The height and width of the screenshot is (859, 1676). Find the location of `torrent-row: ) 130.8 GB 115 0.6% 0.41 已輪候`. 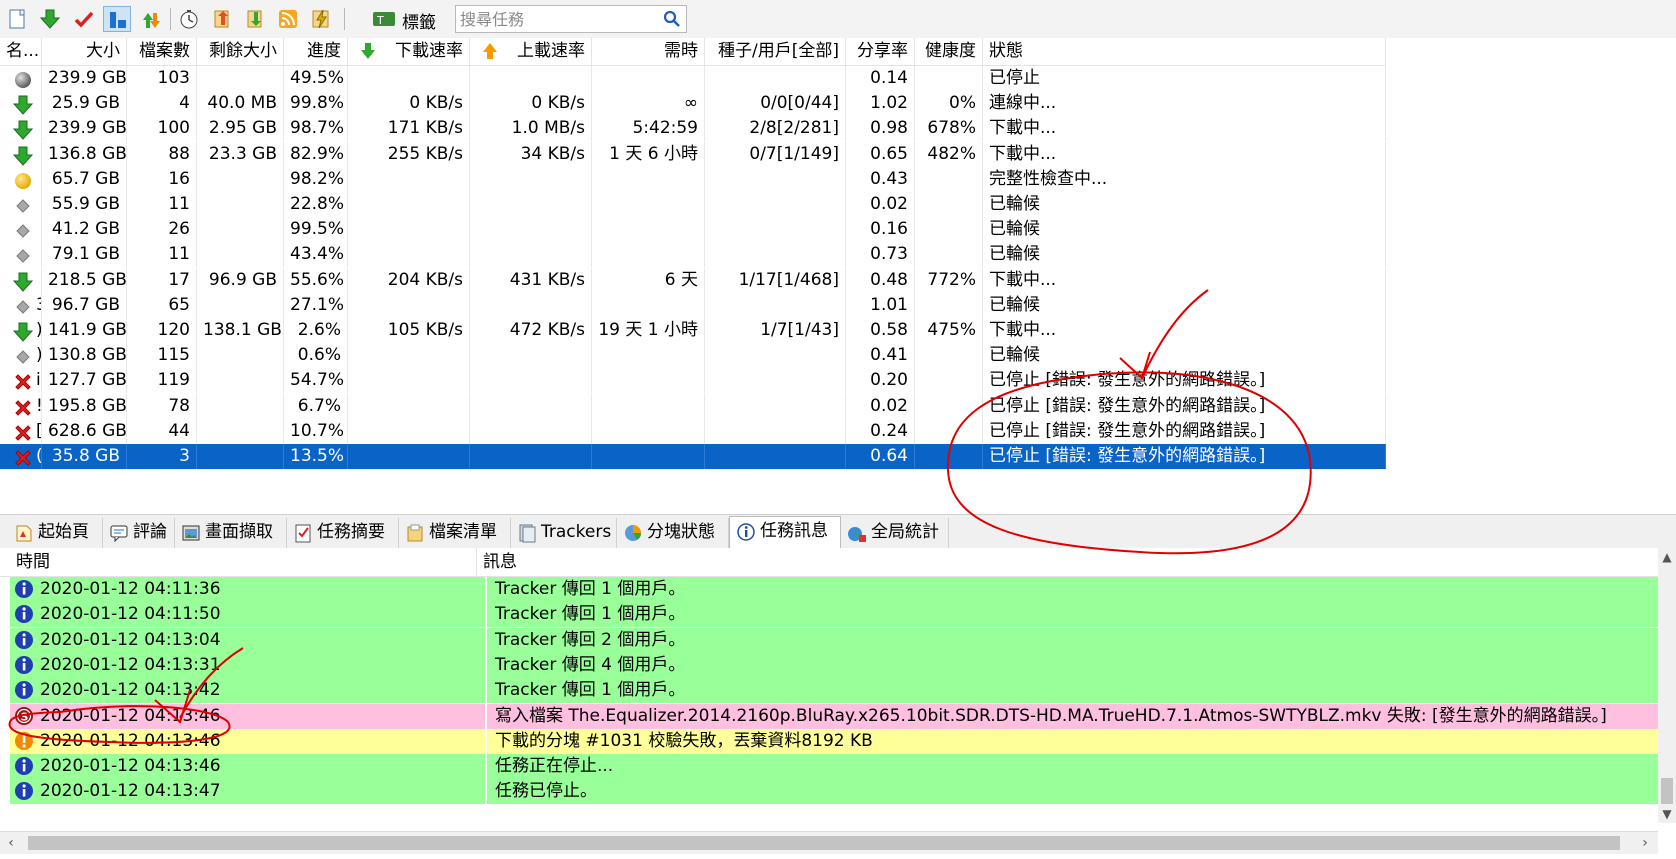

torrent-row: ) 130.8 GB 115 0.6% 0.41 已輪候 is located at coordinates (693, 356).